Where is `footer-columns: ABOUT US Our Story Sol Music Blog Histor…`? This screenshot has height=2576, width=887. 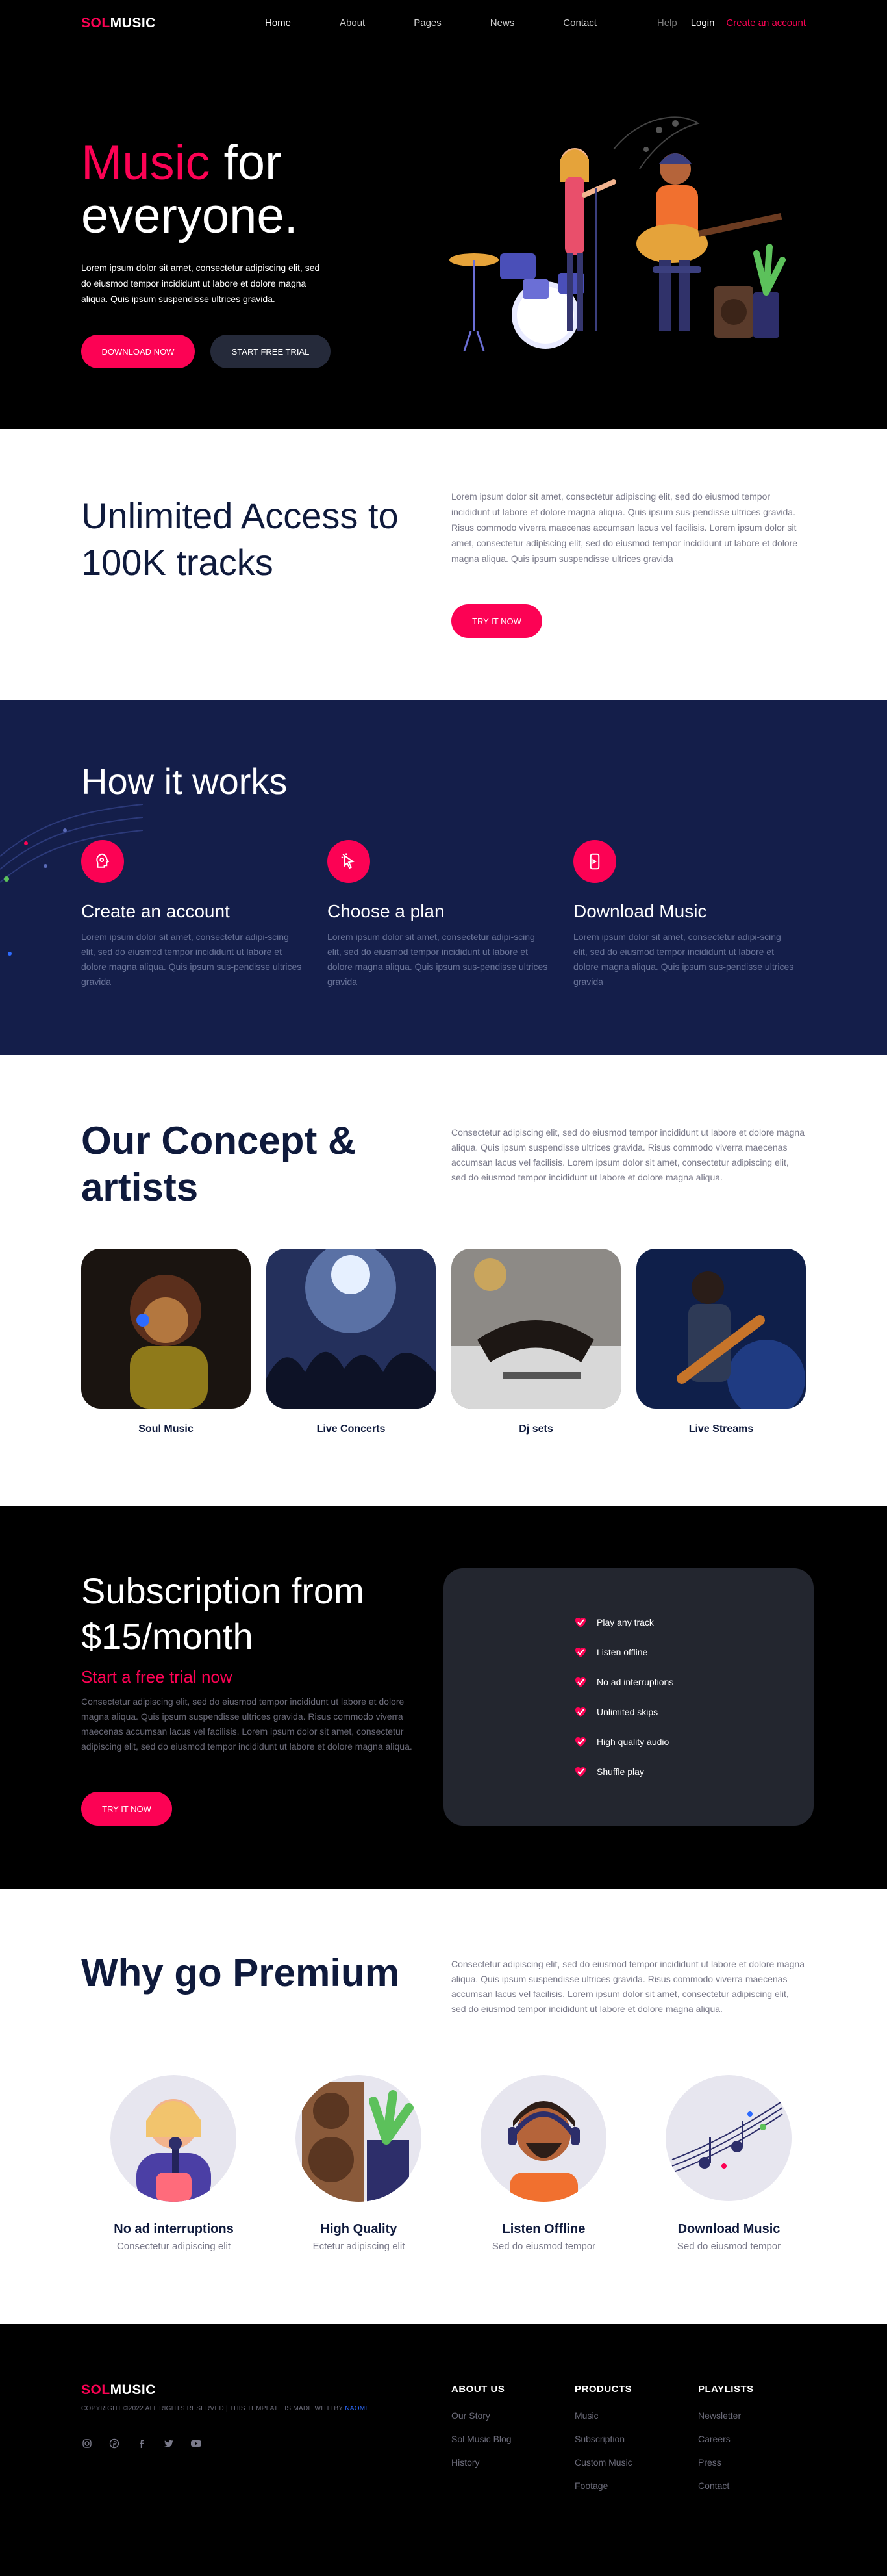
footer-columns: ABOUT US Our Story Sol Music Blog Histor… is located at coordinates (636, 2444).